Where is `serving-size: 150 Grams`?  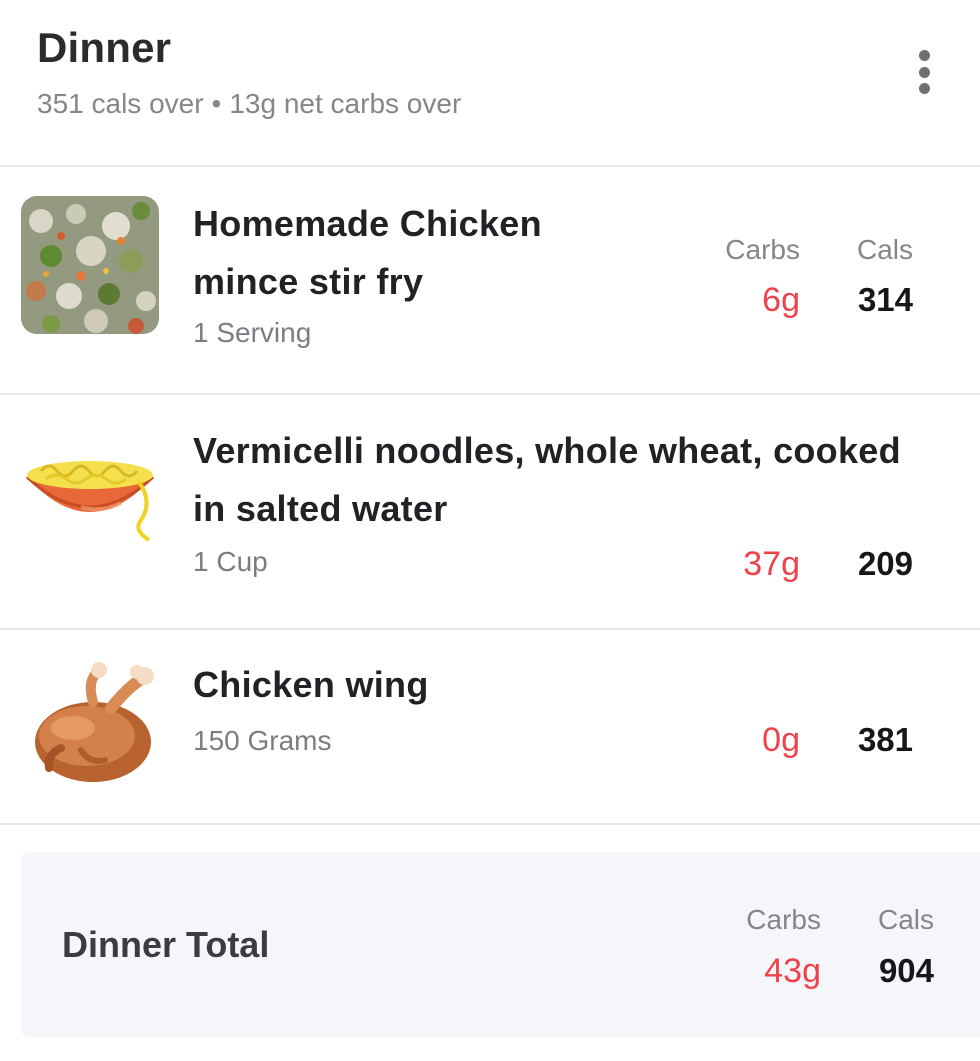 serving-size: 150 Grams is located at coordinates (262, 740).